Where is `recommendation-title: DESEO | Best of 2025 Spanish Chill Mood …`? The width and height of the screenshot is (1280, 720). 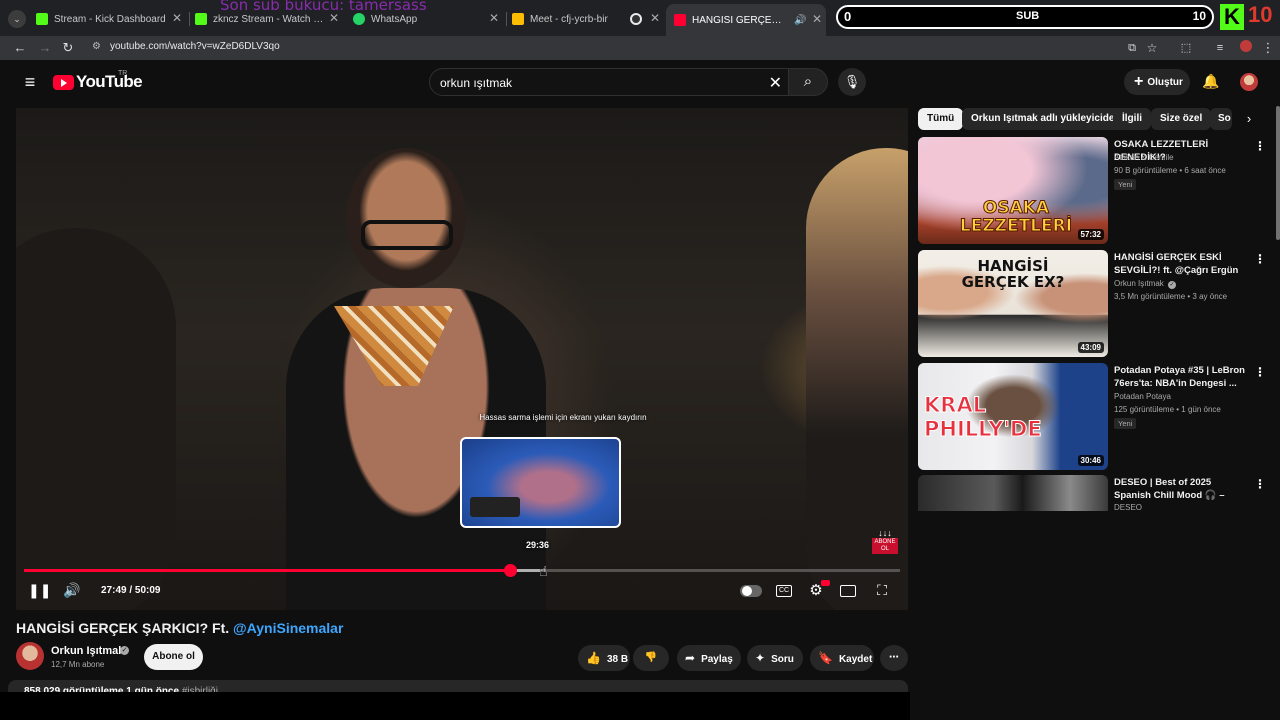 recommendation-title: DESEO | Best of 2025 Spanish Chill Mood … is located at coordinates (1182, 489).